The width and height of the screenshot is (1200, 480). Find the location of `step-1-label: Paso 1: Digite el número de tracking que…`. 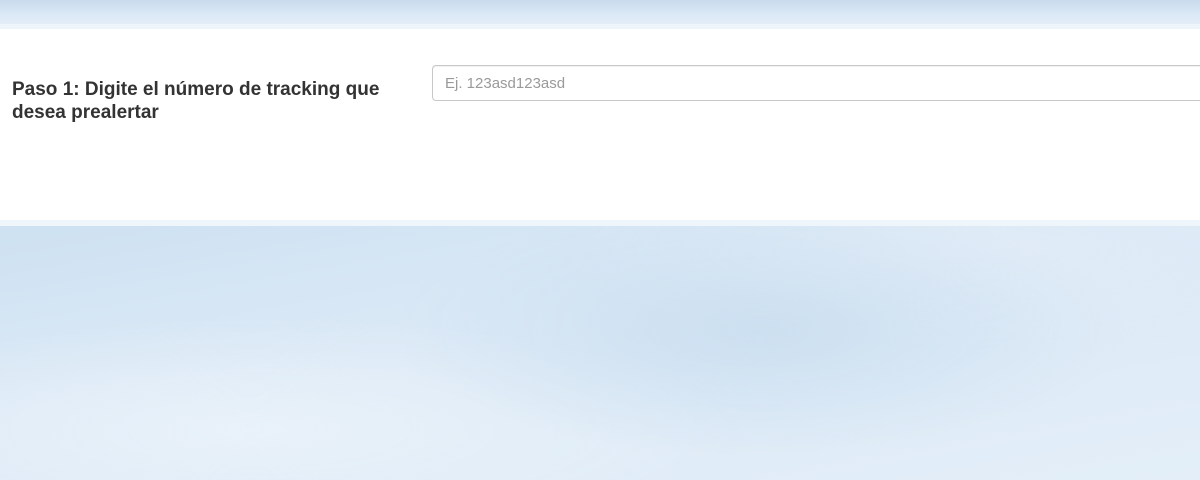

step-1-label: Paso 1: Digite el número de tracking que… is located at coordinates (196, 101).